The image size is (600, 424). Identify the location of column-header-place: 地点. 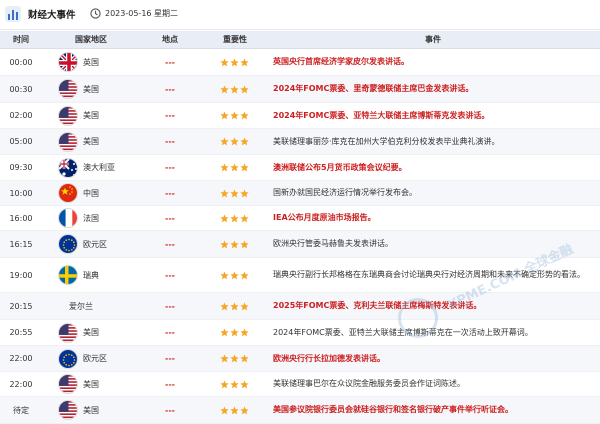
(170, 39).